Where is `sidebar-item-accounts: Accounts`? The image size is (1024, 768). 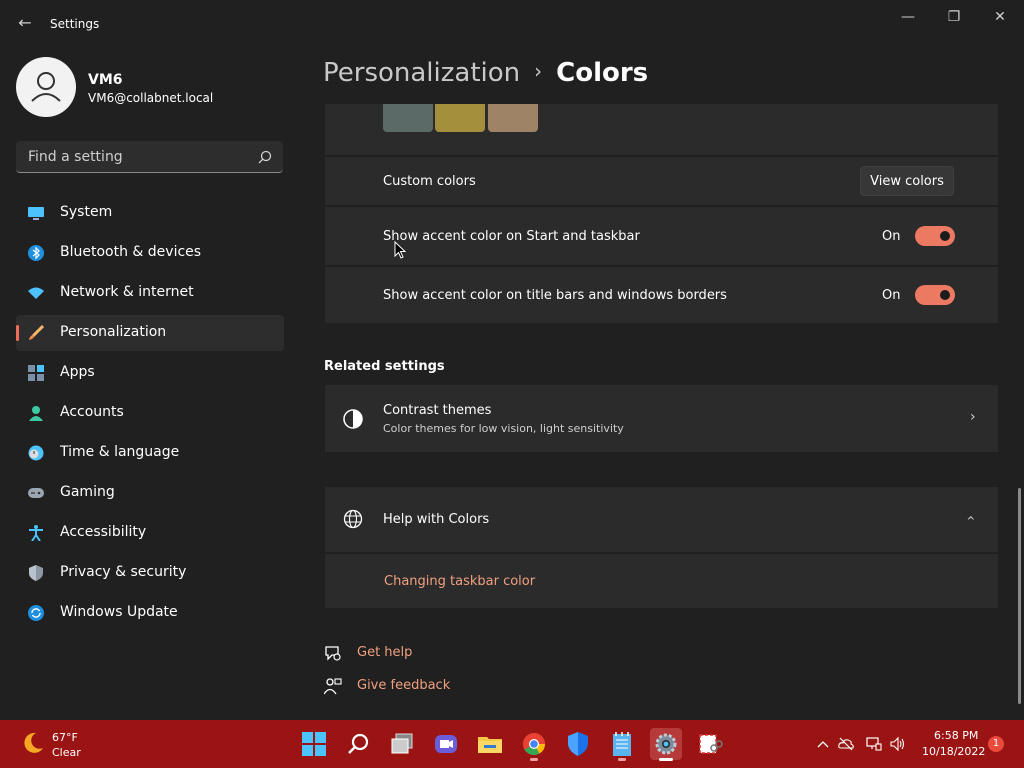 sidebar-item-accounts: Accounts is located at coordinates (150, 413).